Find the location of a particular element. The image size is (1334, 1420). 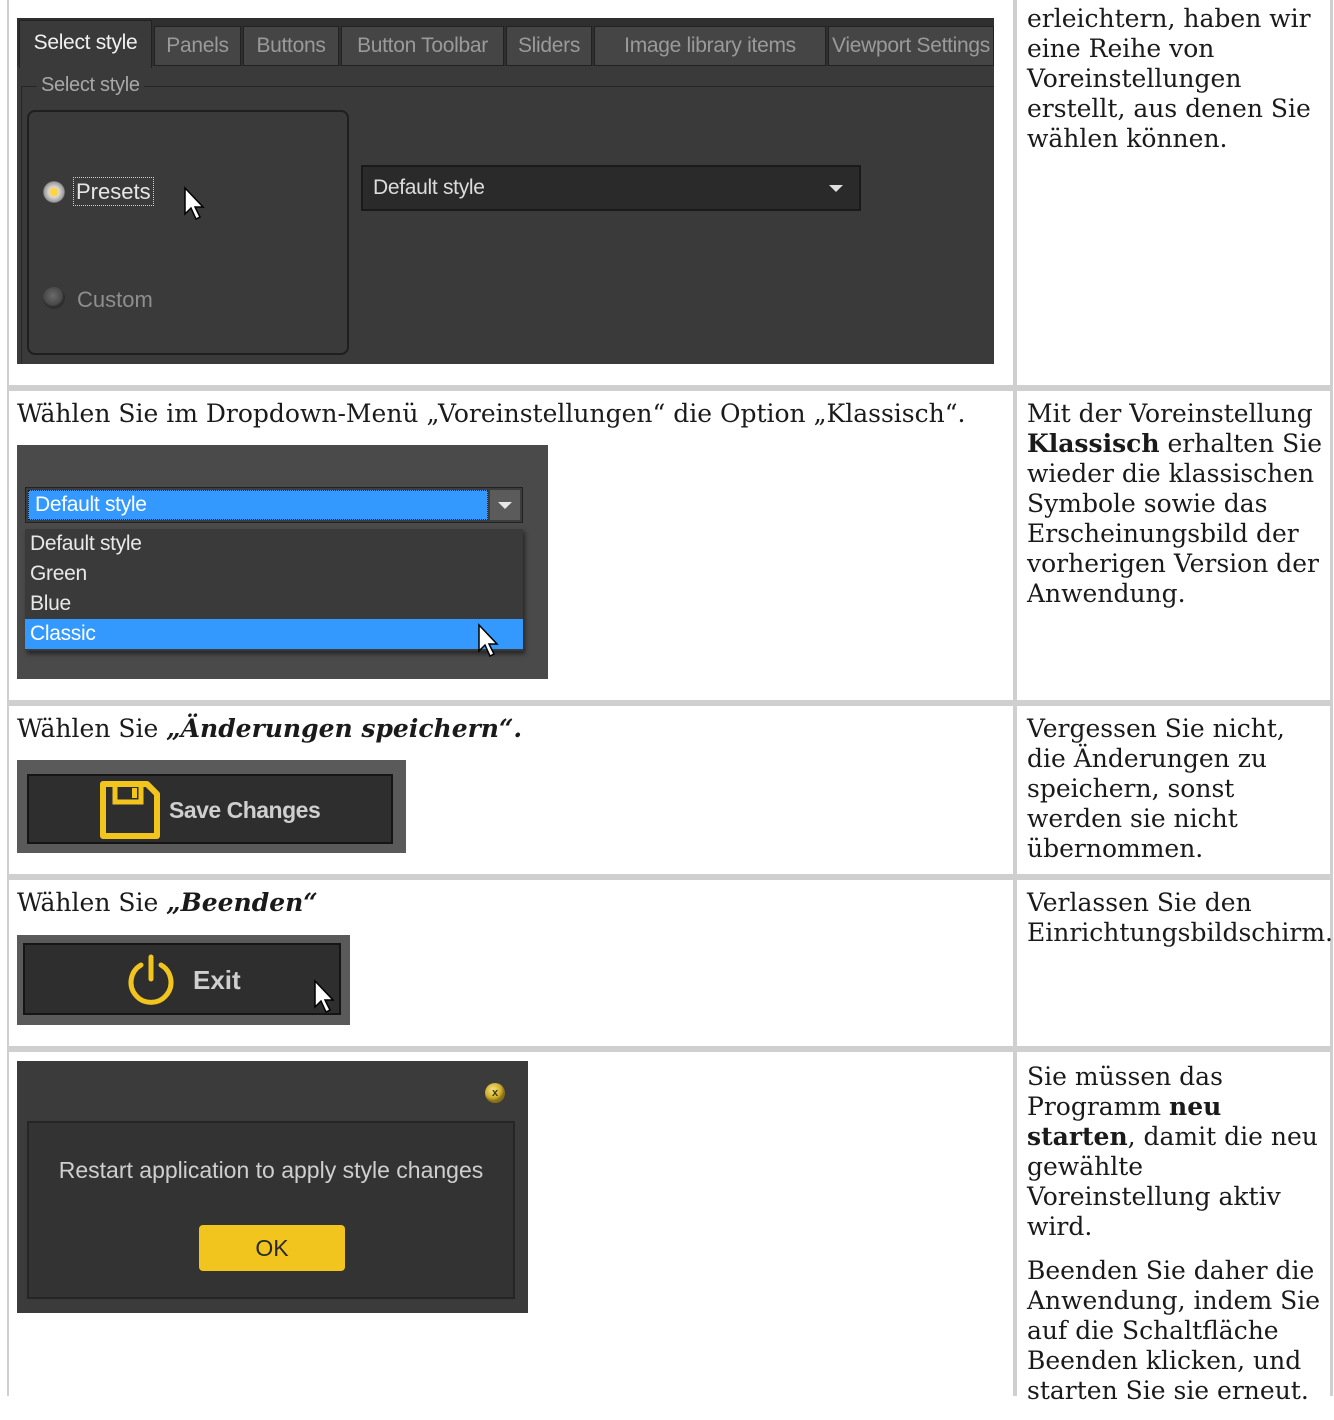

dropdown-option: Green is located at coordinates (274, 574).